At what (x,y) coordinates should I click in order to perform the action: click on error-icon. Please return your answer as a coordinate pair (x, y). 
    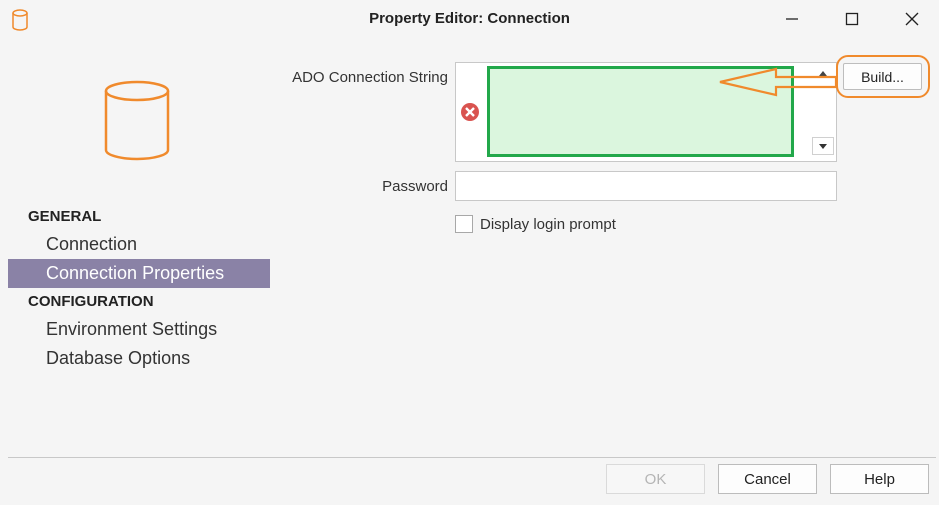
    Looking at the image, I should click on (470, 112).